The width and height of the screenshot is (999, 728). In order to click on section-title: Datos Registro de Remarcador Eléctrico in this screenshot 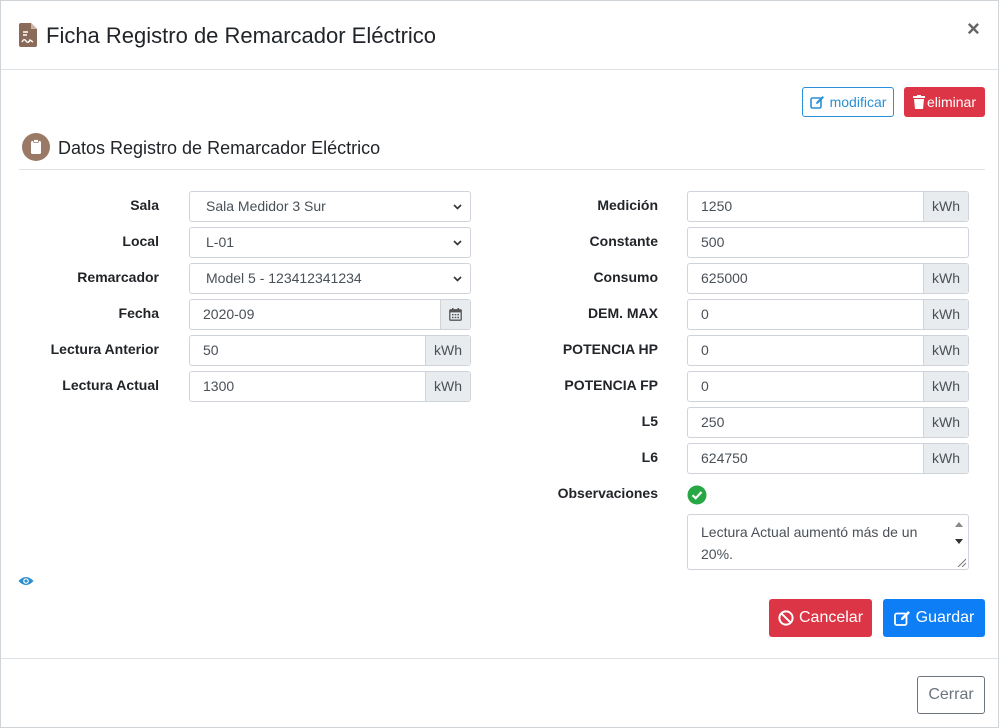, I will do `click(219, 148)`.